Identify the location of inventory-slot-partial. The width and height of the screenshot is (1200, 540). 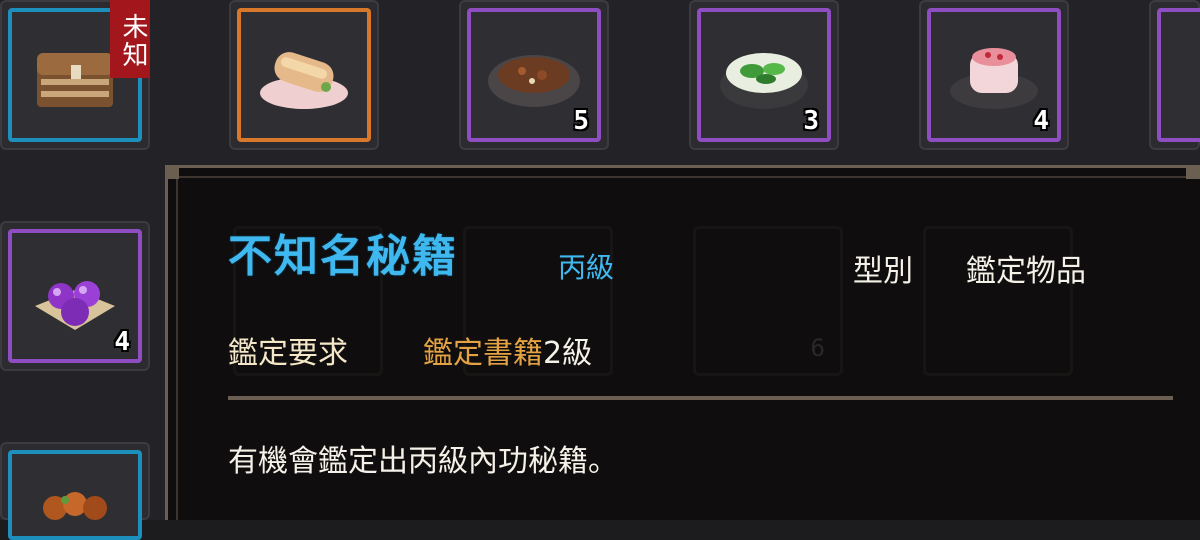
(1174, 75).